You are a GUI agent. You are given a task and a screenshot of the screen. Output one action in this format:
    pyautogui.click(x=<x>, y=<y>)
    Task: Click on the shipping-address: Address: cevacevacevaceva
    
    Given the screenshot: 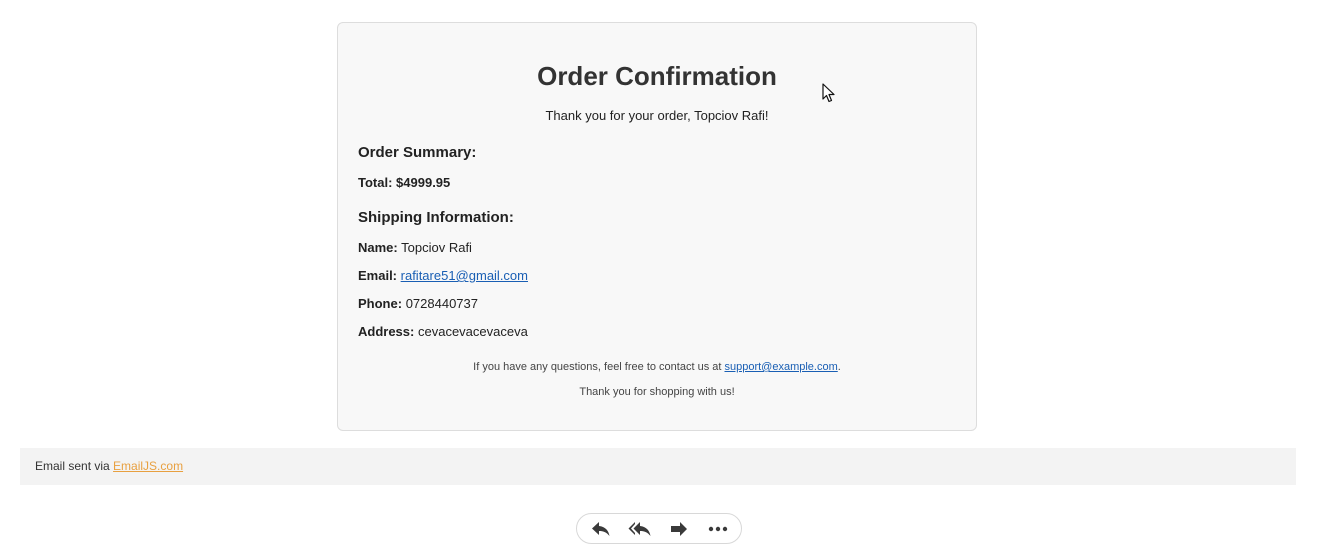 What is the action you would take?
    pyautogui.click(x=657, y=332)
    